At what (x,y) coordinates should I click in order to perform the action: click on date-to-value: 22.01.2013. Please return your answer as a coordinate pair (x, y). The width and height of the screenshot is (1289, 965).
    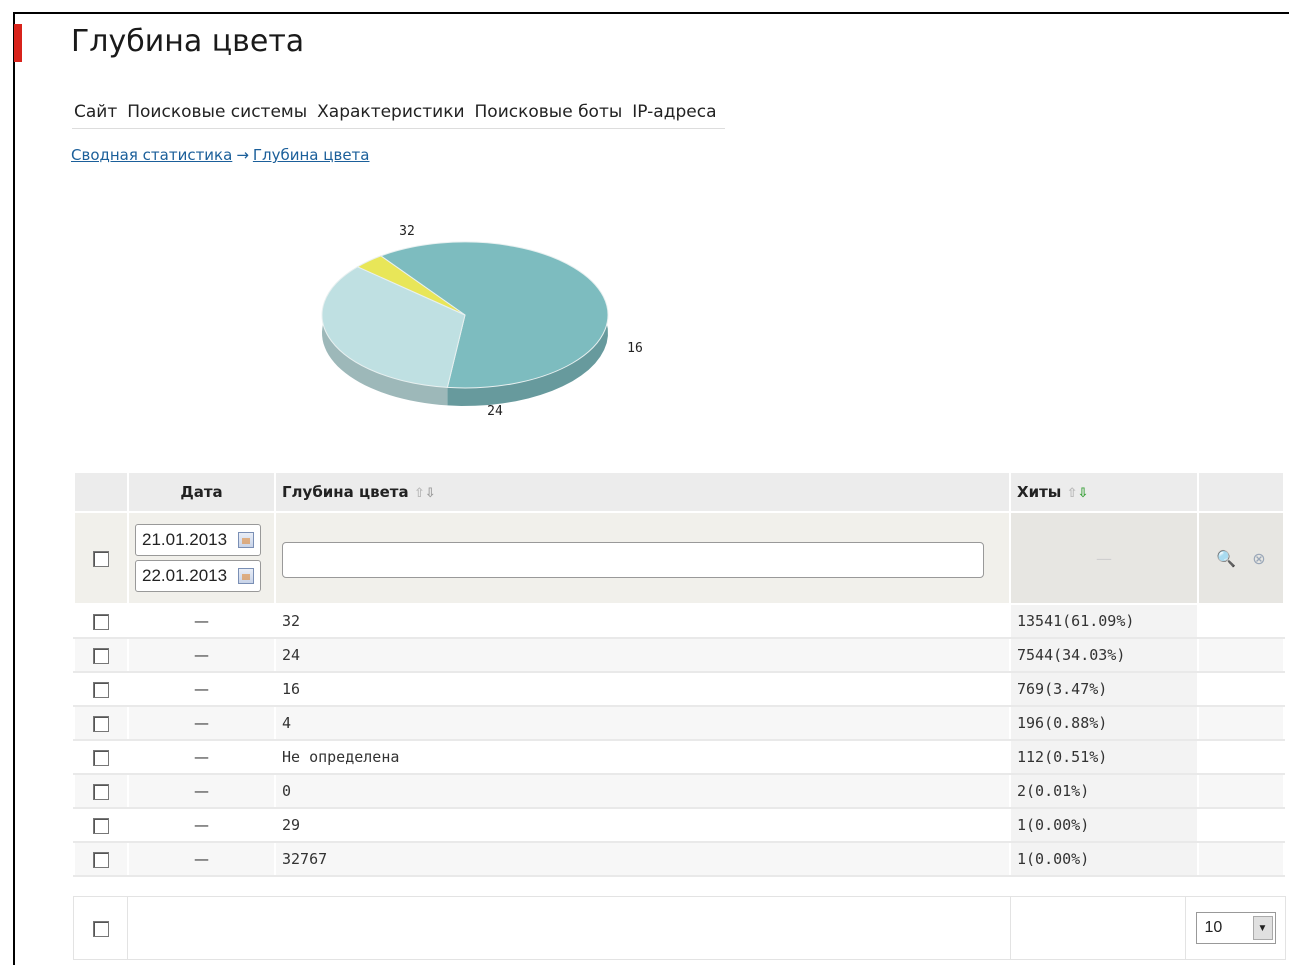
    Looking at the image, I should click on (185, 575).